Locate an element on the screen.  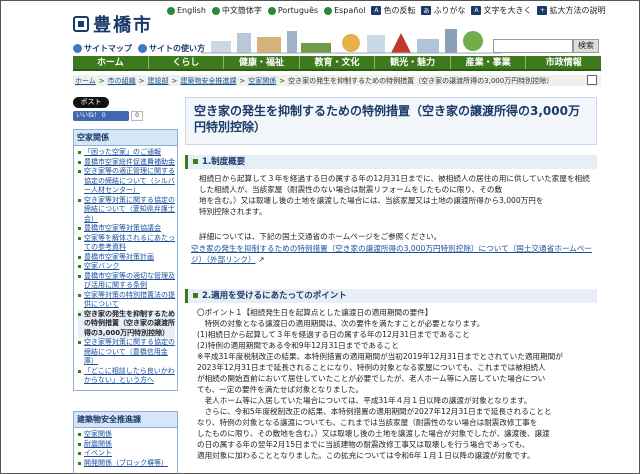
howto-link: サイトの使い方 is located at coordinates (171, 48).